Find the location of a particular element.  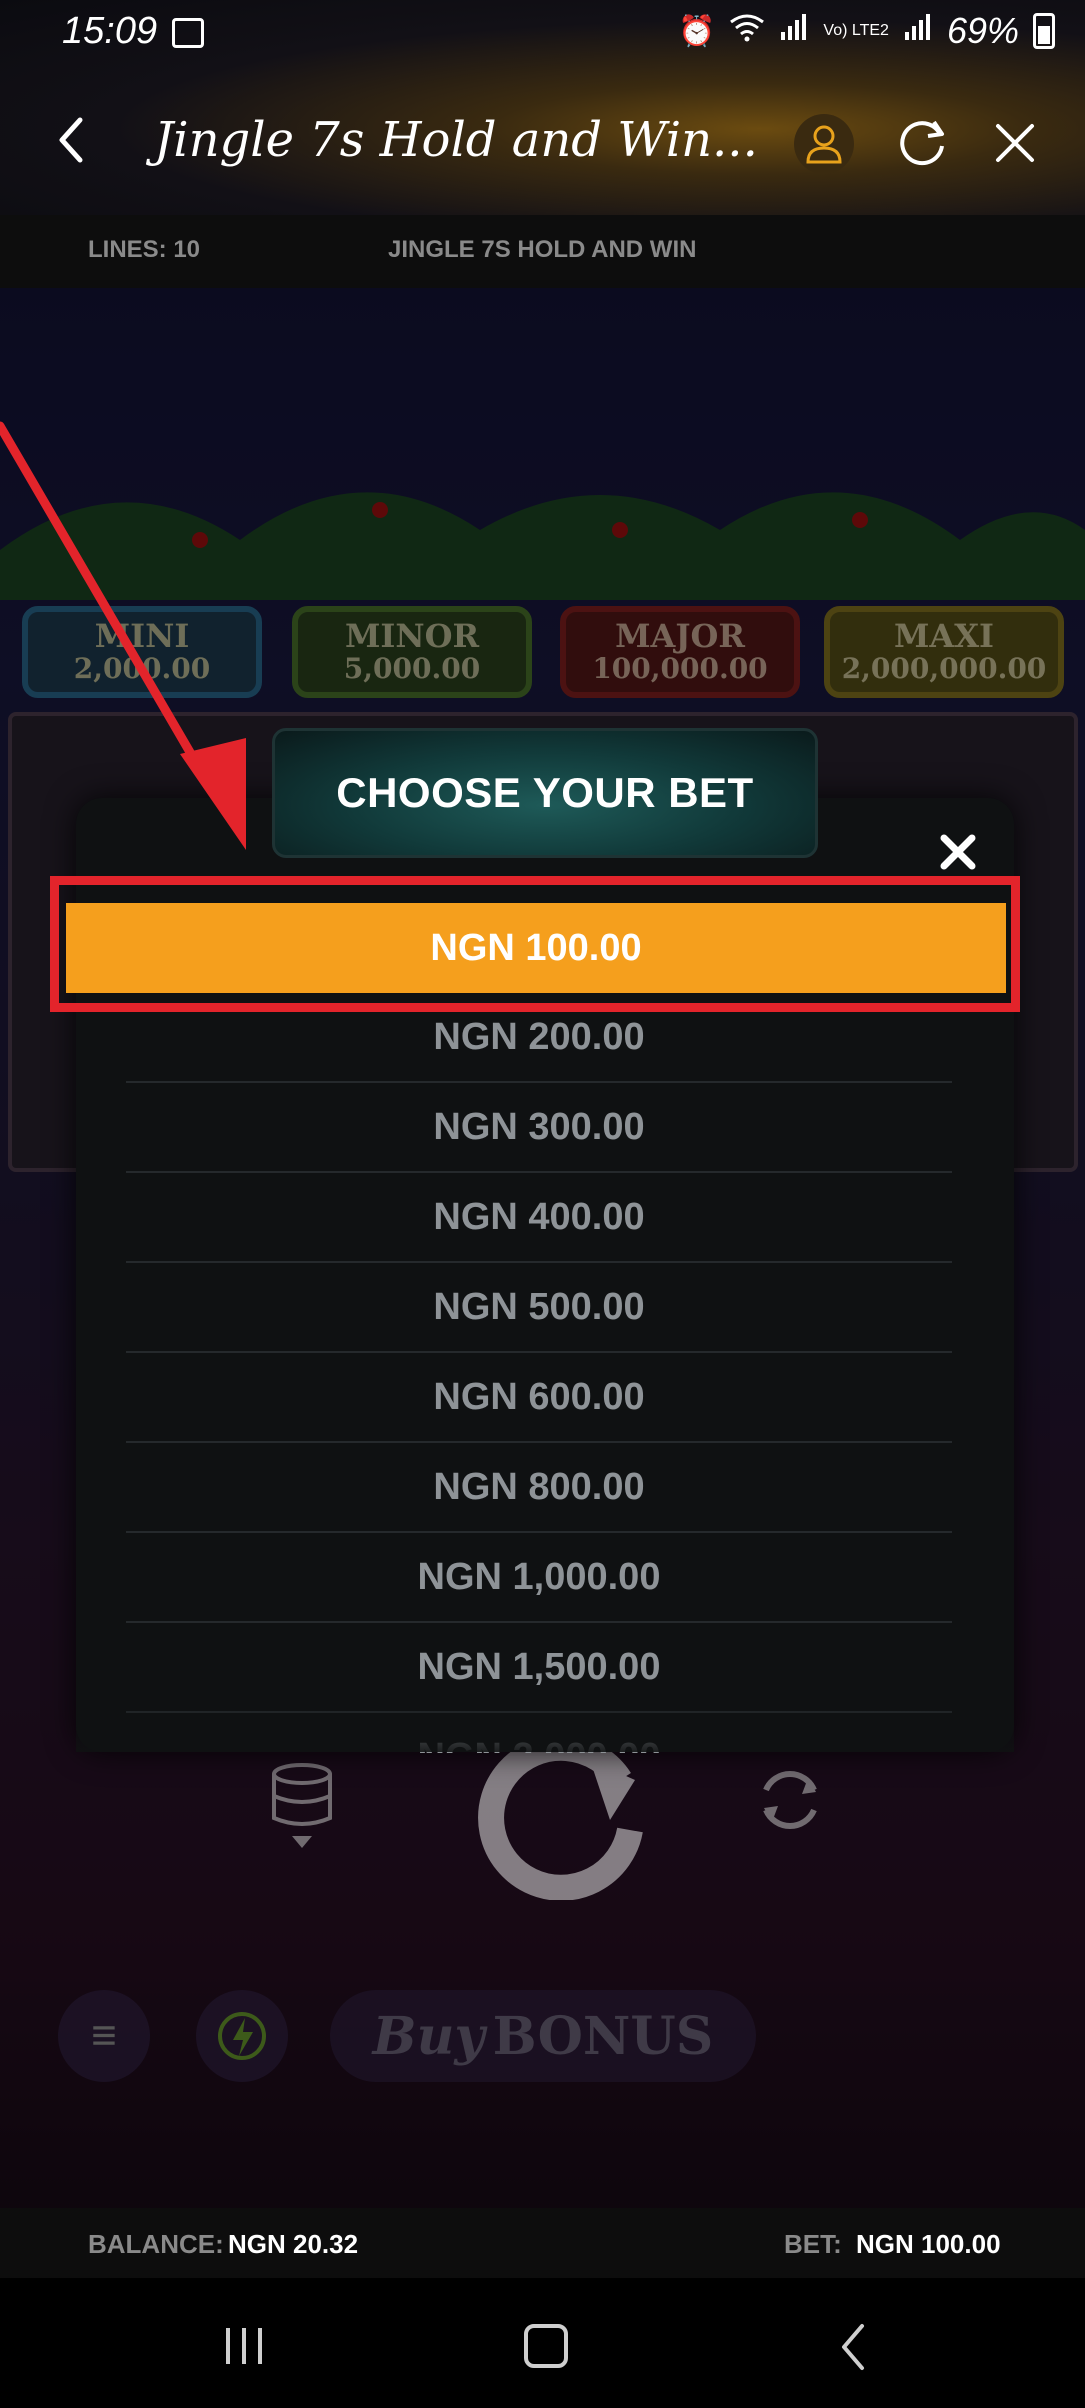

buy-bonus-bonus: BONUS is located at coordinates (603, 2036).